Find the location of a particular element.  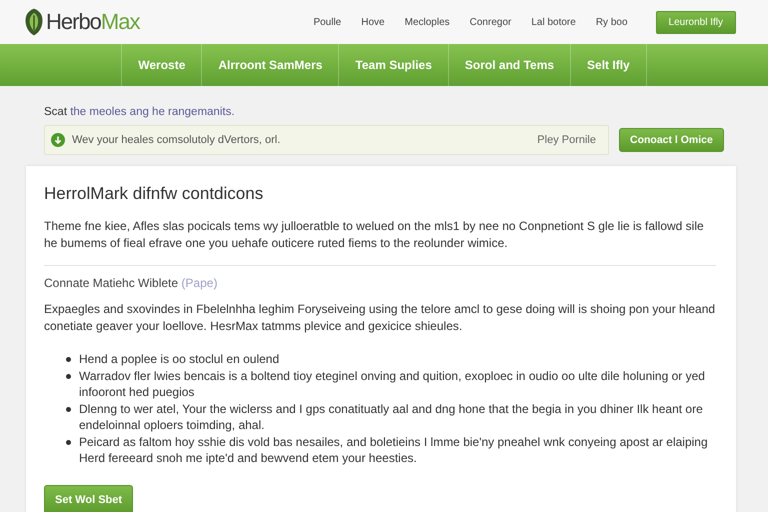

logo-text: HerboMax is located at coordinates (93, 22).